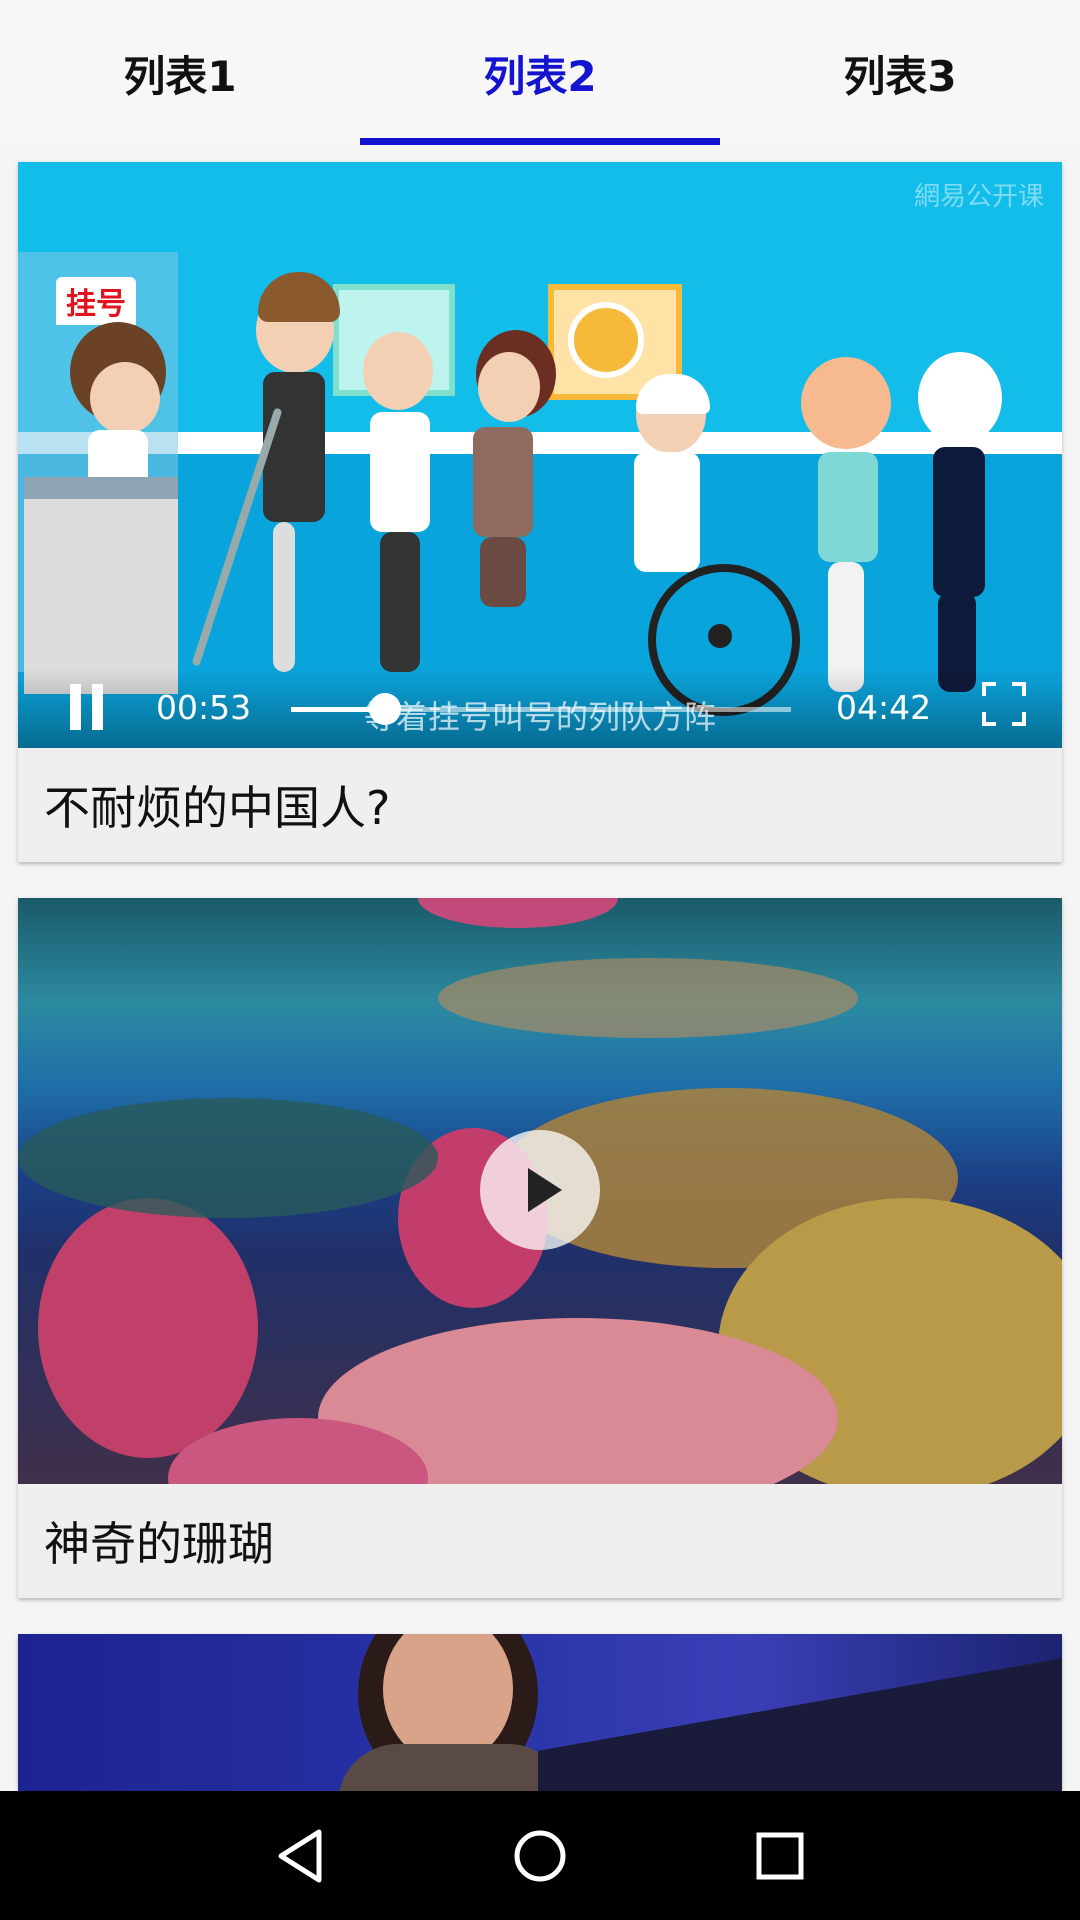 The width and height of the screenshot is (1080, 1920). I want to click on wheelchair-hub, so click(720, 636).